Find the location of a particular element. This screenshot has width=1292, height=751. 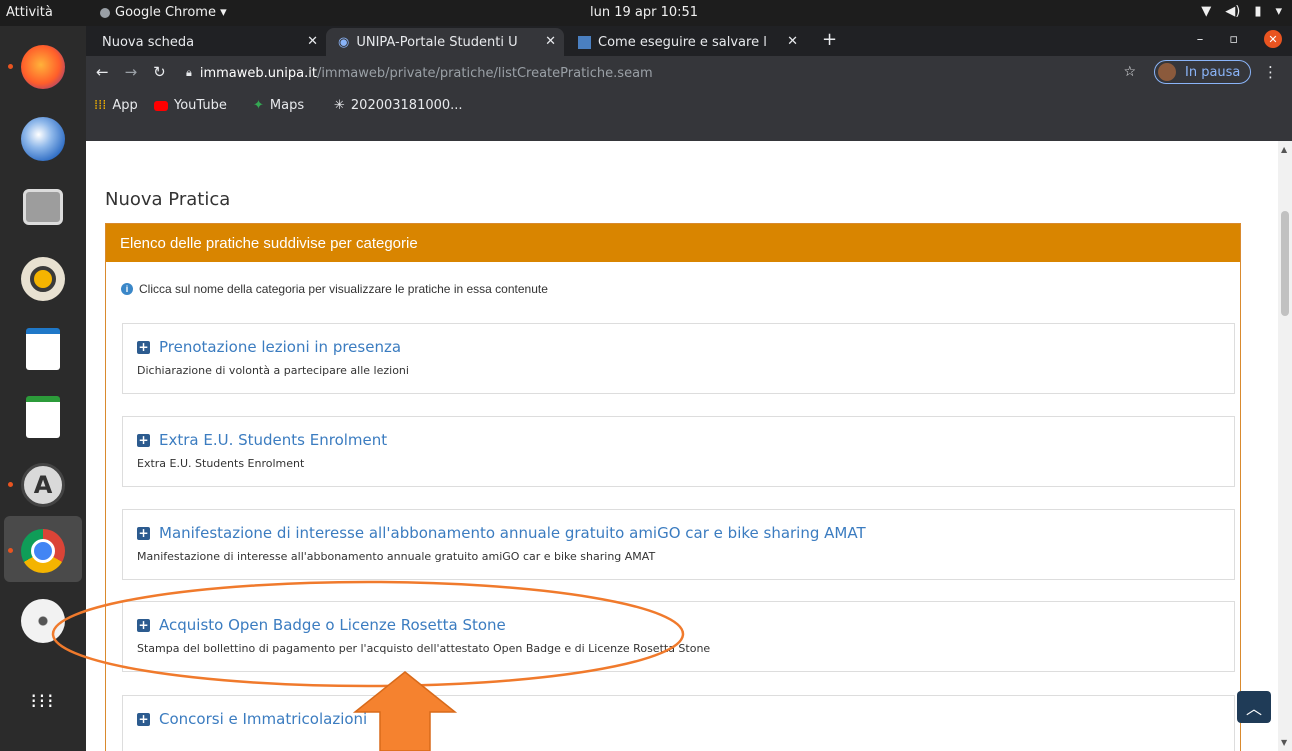

dock-app-grid: ⁝⁝⁝ is located at coordinates (43, 701).